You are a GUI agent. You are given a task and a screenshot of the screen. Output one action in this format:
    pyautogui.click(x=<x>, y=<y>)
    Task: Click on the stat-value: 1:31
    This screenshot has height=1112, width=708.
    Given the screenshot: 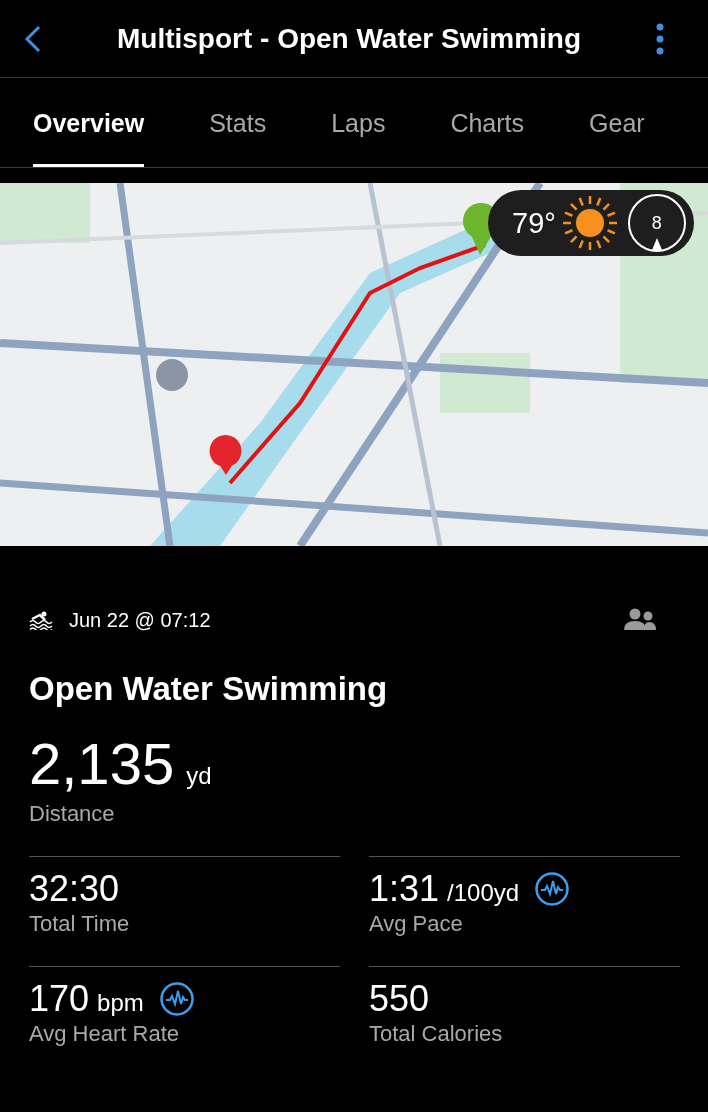 What is the action you would take?
    pyautogui.click(x=404, y=889)
    